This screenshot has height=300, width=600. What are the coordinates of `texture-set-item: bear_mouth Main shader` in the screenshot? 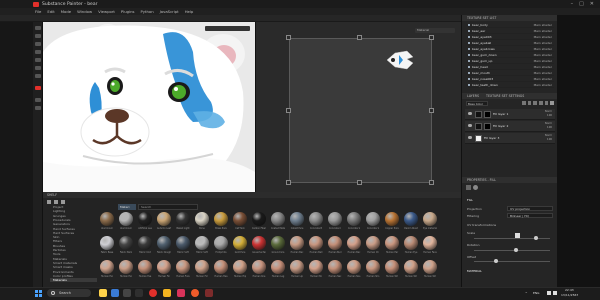 It's located at (511, 73).